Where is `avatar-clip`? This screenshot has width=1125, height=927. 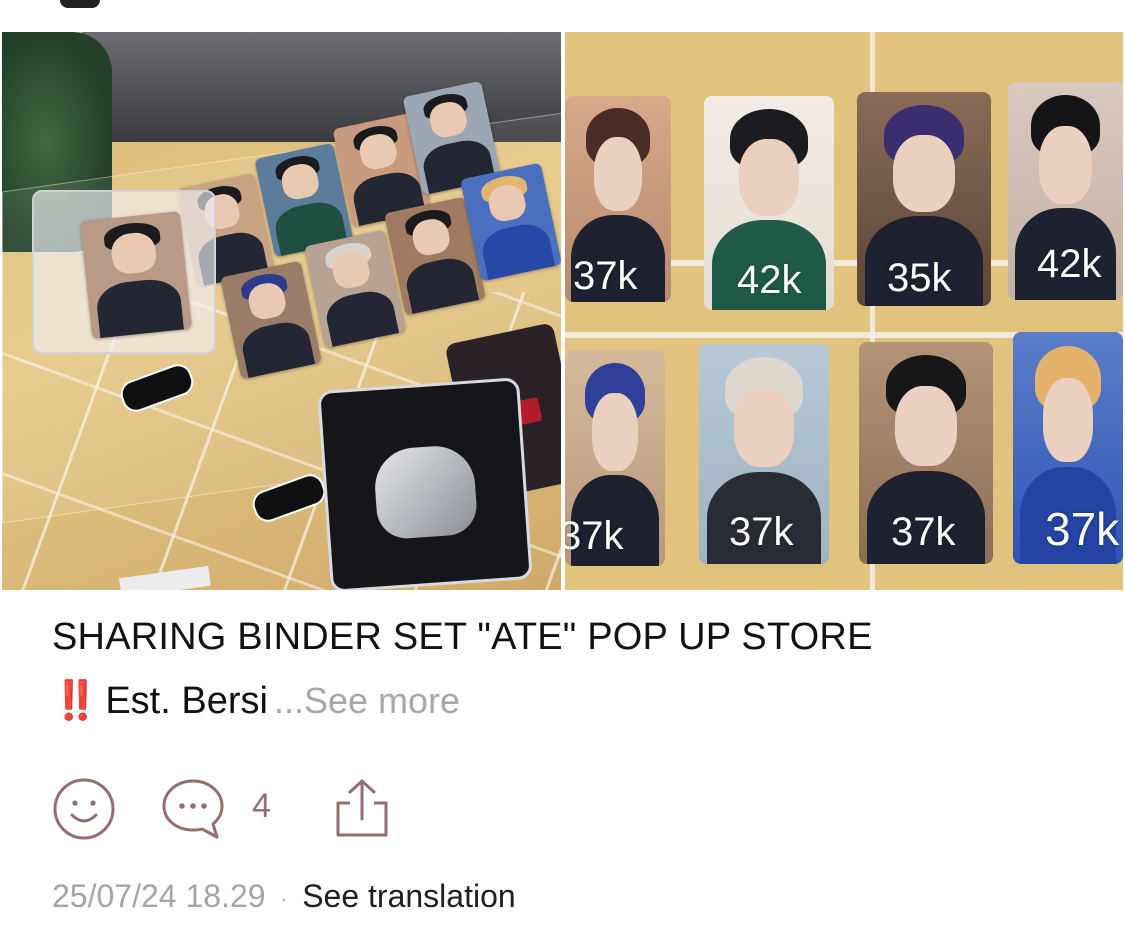 avatar-clip is located at coordinates (80, 4).